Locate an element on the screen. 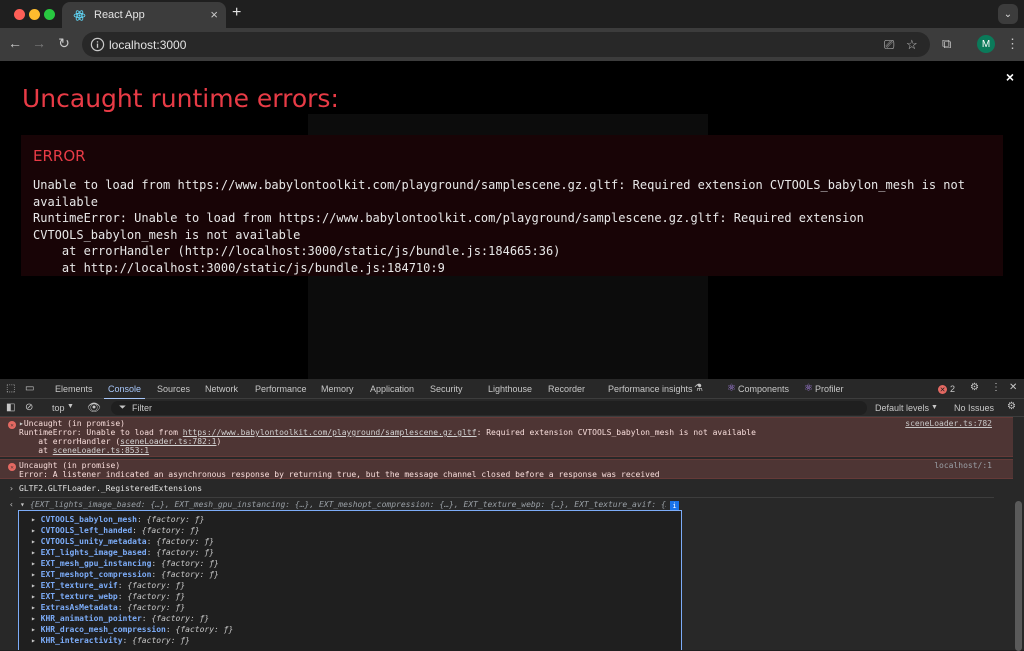 This screenshot has width=1024, height=651. device-toolbar-icon: ▭ is located at coordinates (29, 388).